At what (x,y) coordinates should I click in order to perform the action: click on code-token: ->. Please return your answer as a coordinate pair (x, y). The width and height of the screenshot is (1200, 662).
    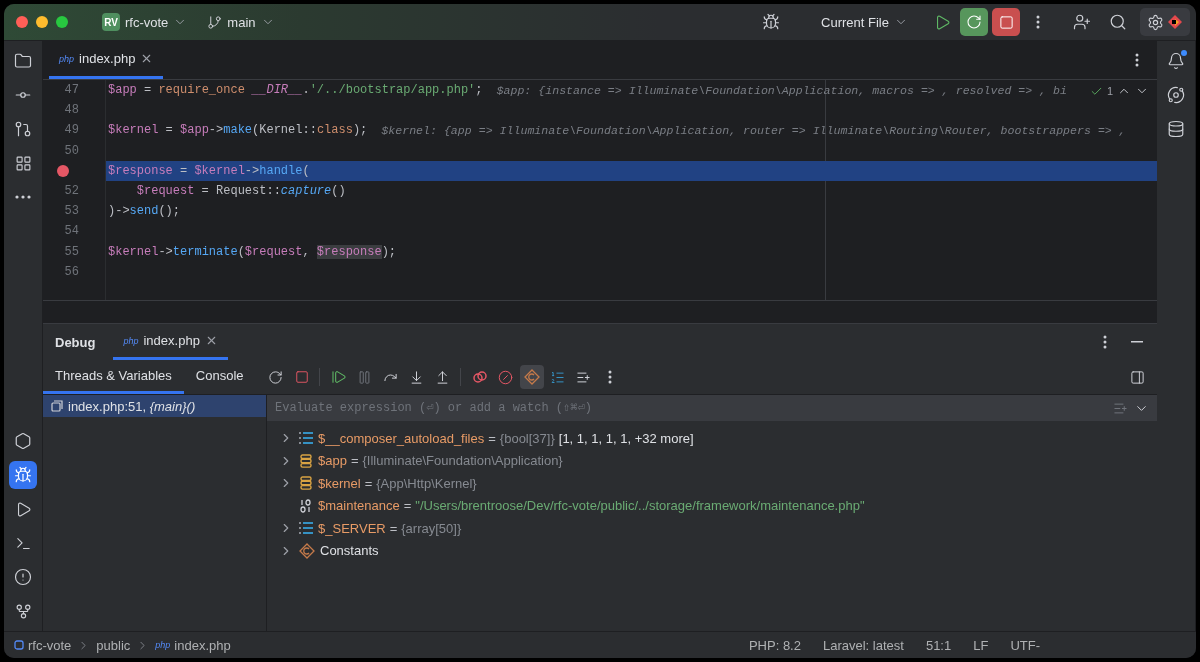
    Looking at the image, I should click on (165, 251).